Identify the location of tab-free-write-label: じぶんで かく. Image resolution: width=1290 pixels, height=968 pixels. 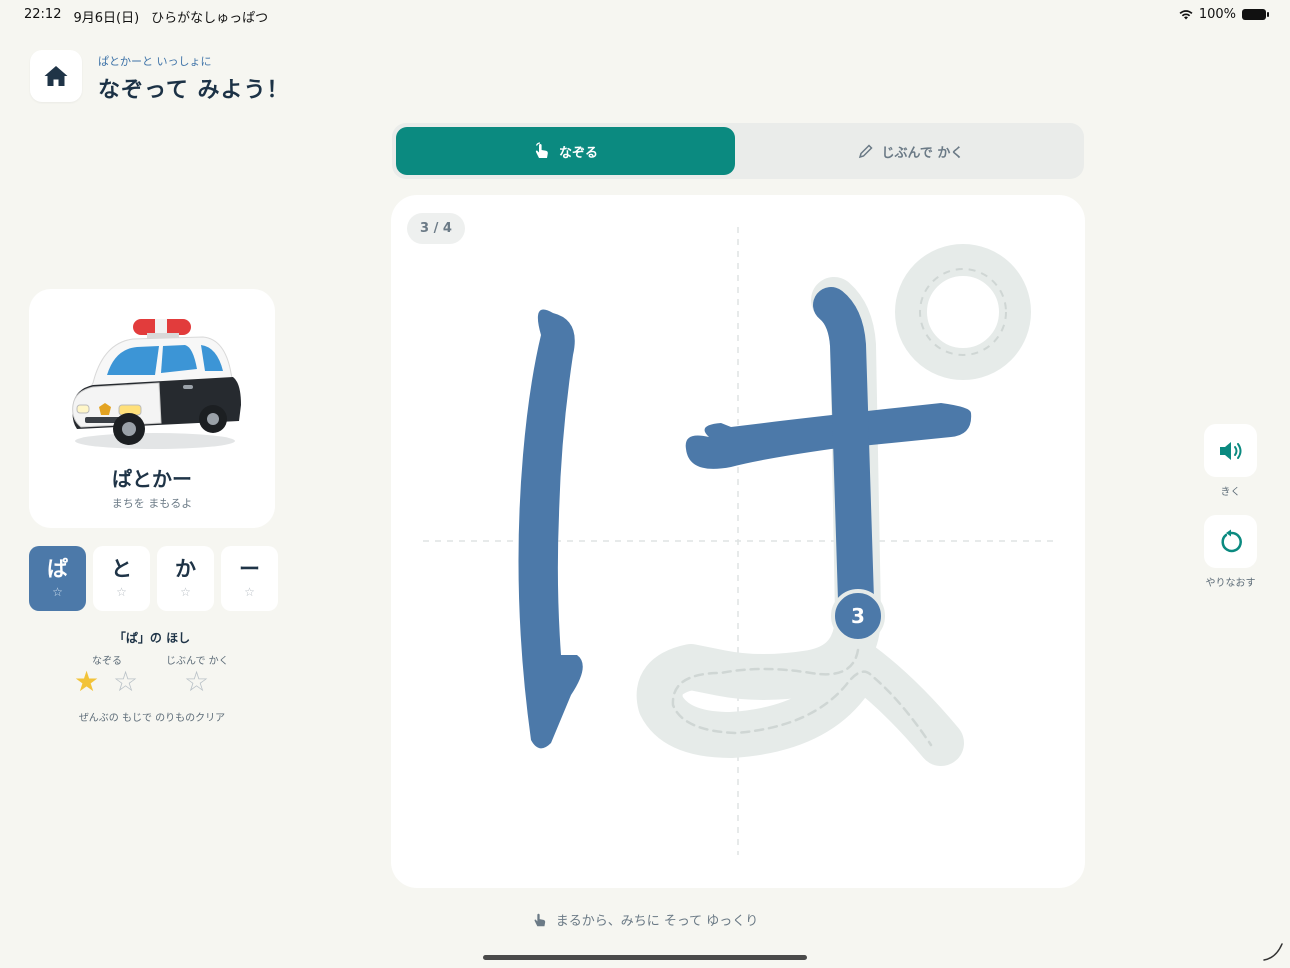
(922, 153).